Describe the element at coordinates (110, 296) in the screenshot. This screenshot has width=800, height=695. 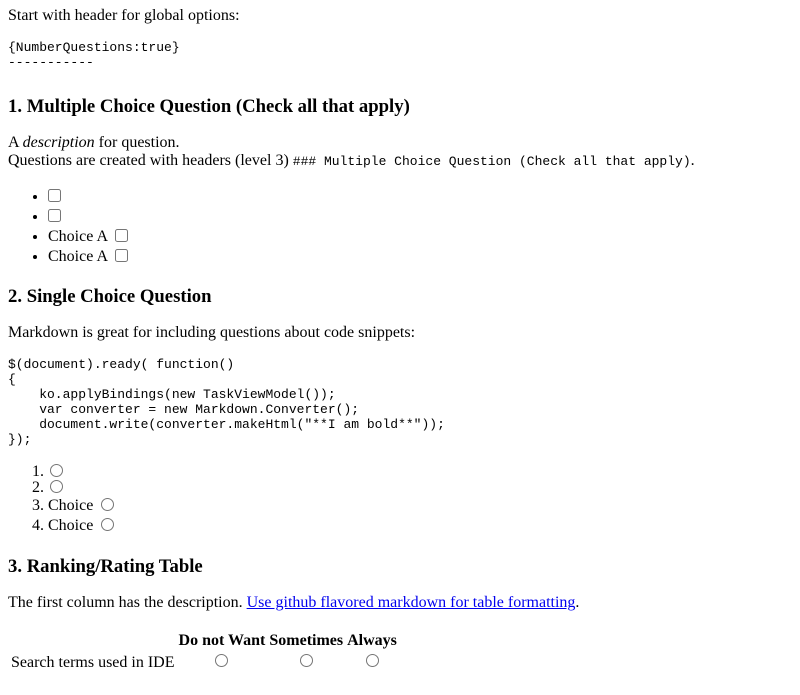
I see `question-2-title: 2. Single Choice Question` at that location.